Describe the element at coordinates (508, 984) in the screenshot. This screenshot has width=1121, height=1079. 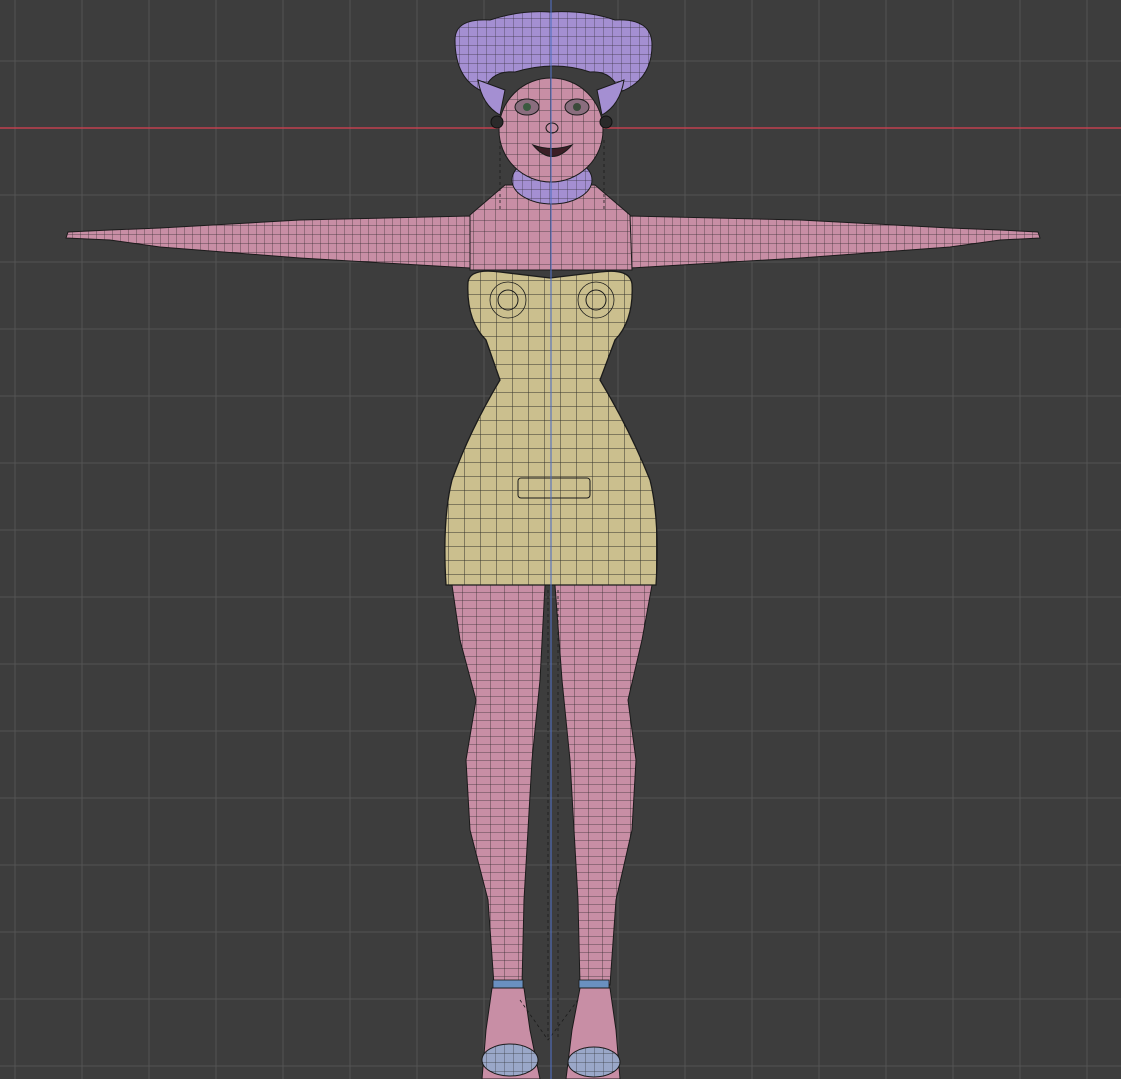
I see `left-ankle-strap` at that location.